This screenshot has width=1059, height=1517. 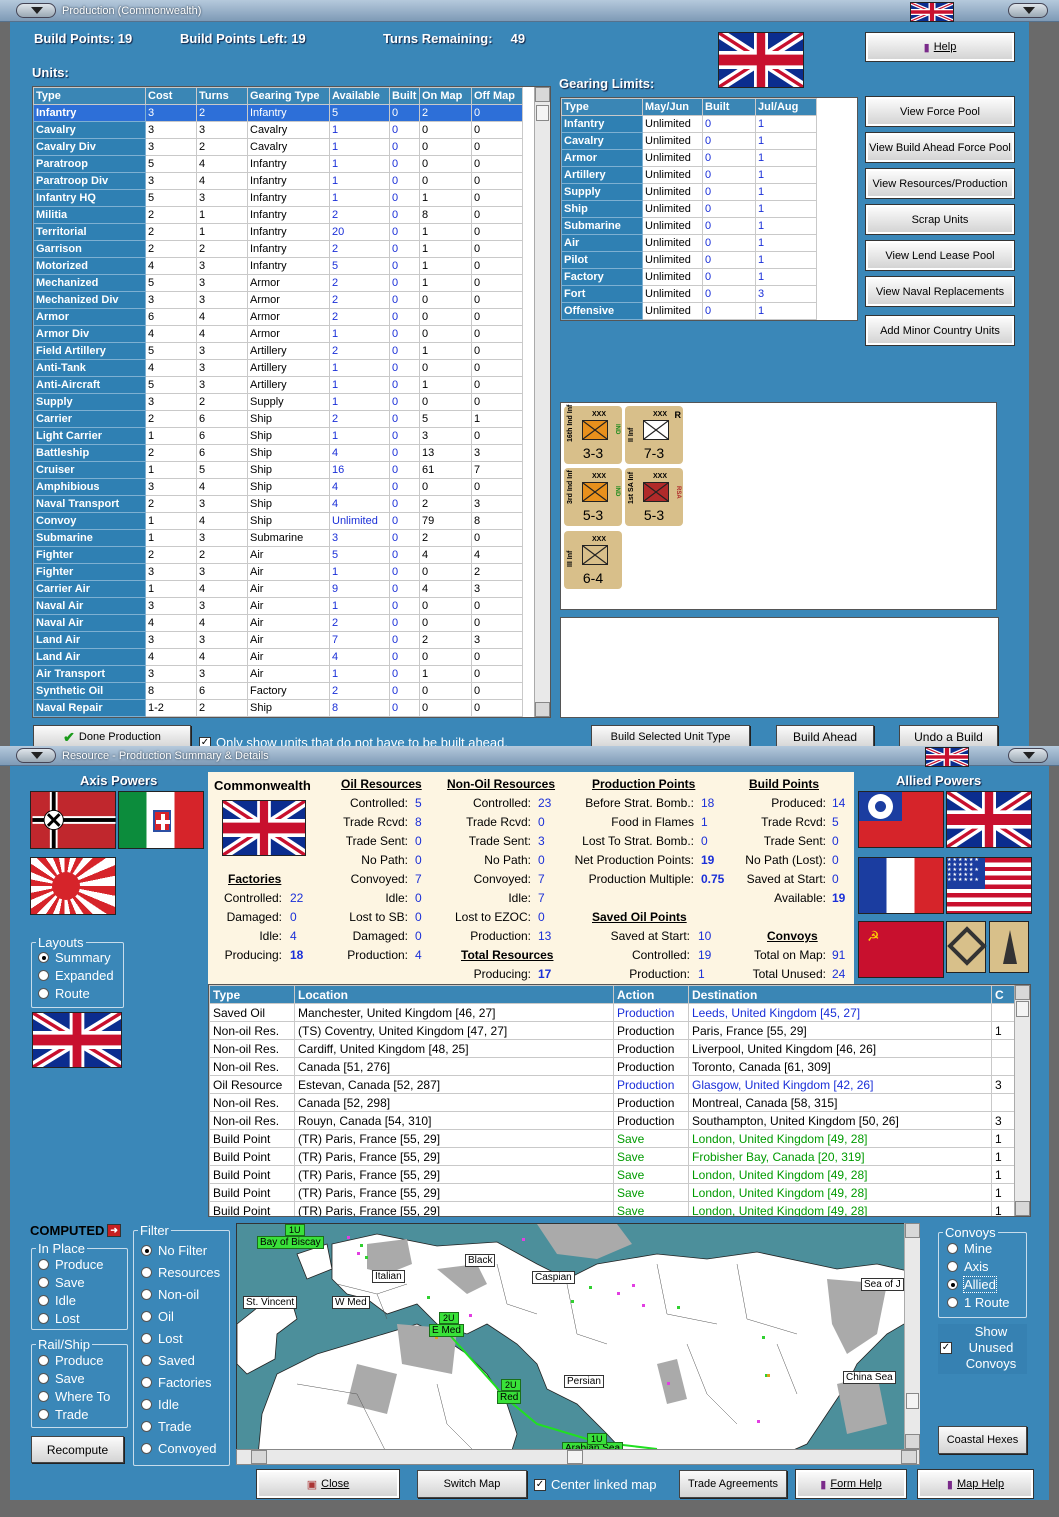 I want to click on collapse-button, so click(x=1028, y=10).